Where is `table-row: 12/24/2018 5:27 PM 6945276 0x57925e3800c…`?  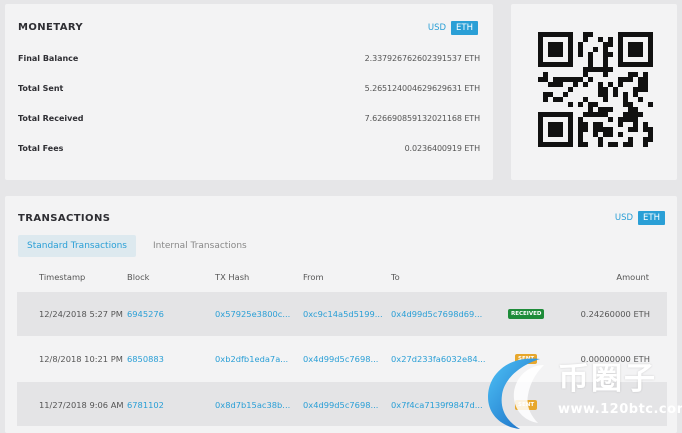
table-row: 12/24/2018 5:27 PM 6945276 0x57925e3800c… is located at coordinates (342, 314).